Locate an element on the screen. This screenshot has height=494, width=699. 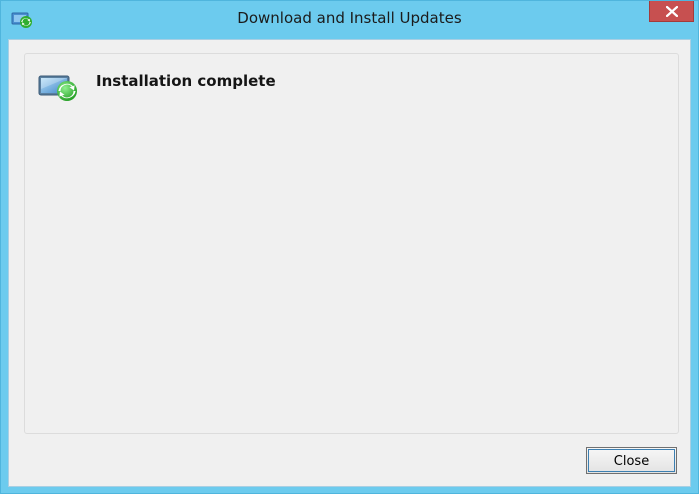
window-close-button is located at coordinates (671, 11).